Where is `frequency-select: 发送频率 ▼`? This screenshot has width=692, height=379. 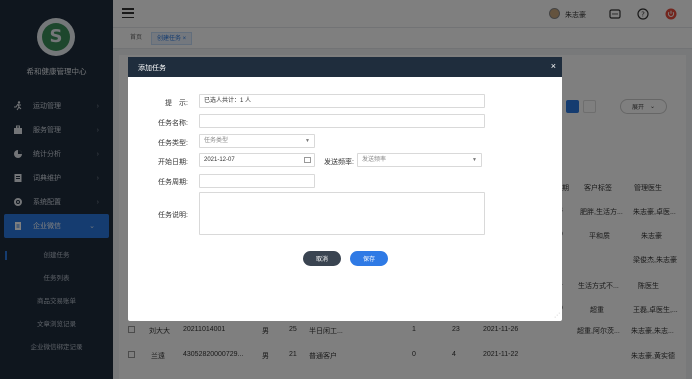
frequency-select: 发送频率 ▼ is located at coordinates (419, 160).